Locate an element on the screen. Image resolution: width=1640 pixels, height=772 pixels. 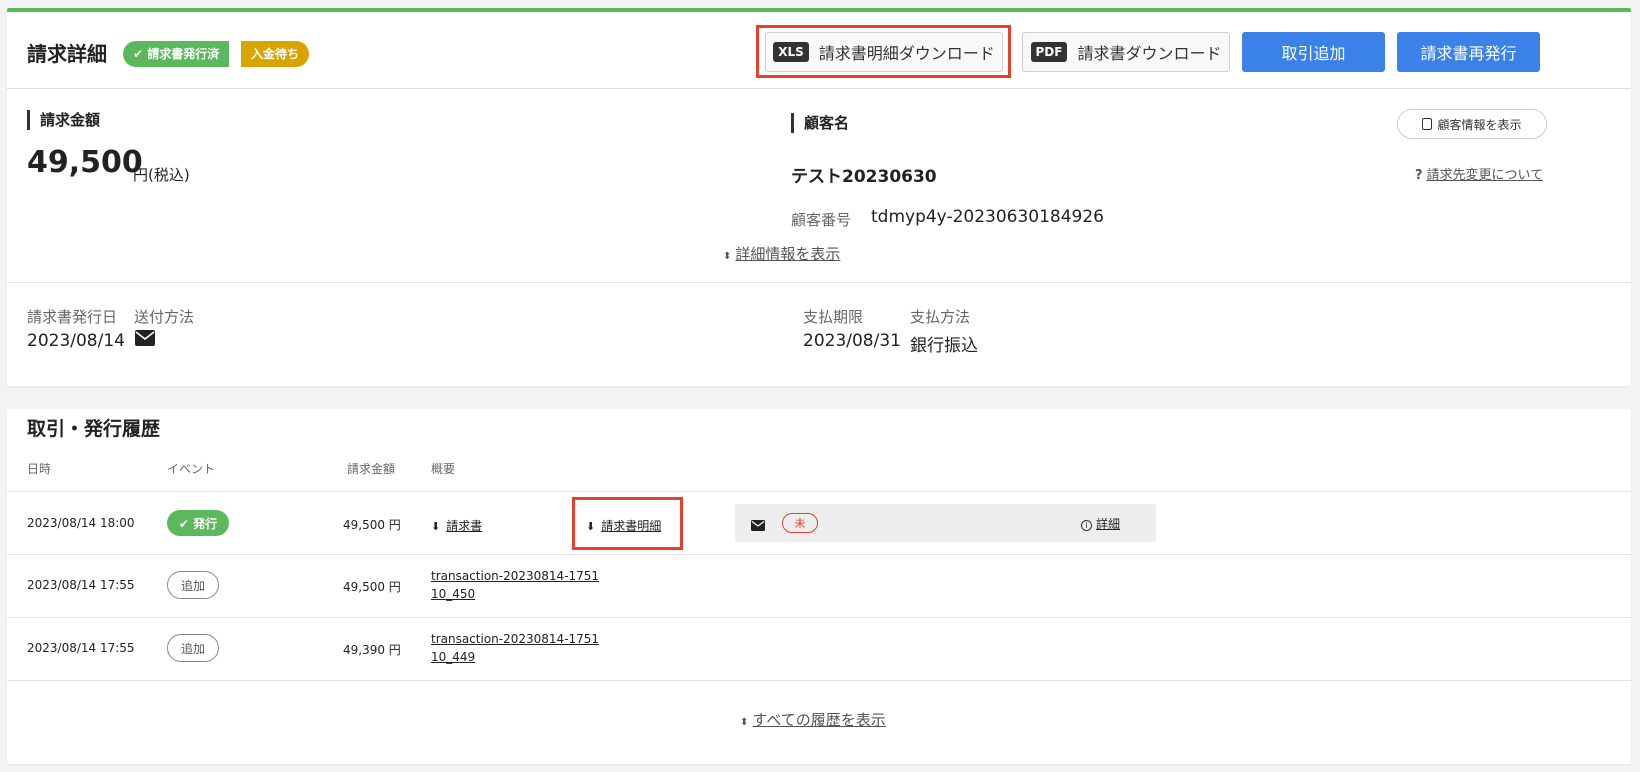
history-title: 取引・発行履歴 is located at coordinates (94, 429).